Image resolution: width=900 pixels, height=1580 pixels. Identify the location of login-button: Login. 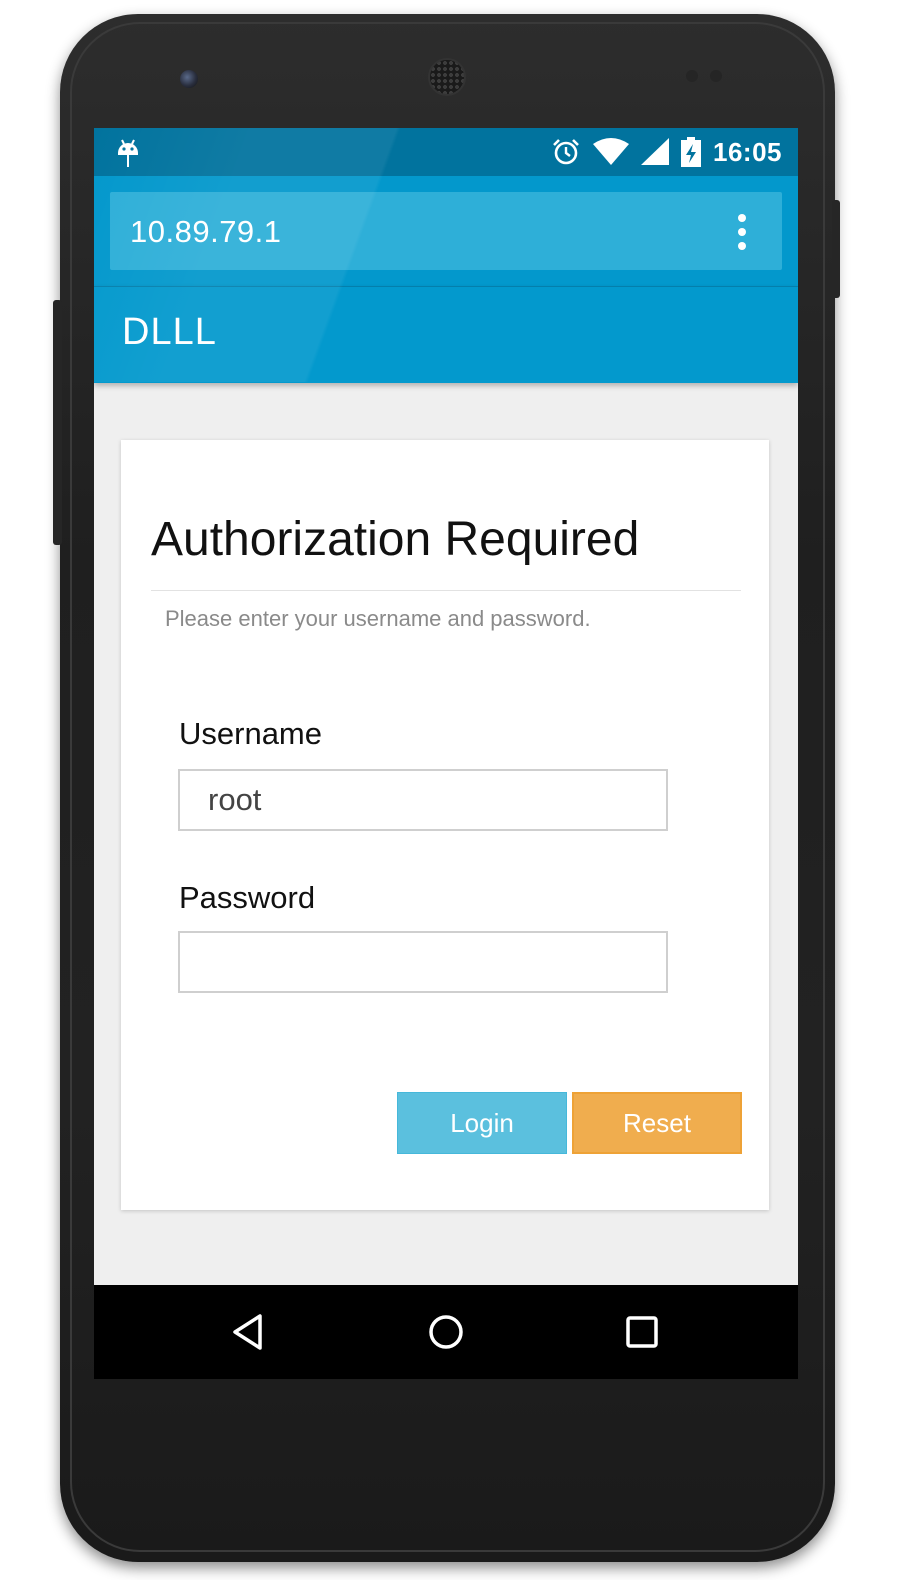
(482, 1123).